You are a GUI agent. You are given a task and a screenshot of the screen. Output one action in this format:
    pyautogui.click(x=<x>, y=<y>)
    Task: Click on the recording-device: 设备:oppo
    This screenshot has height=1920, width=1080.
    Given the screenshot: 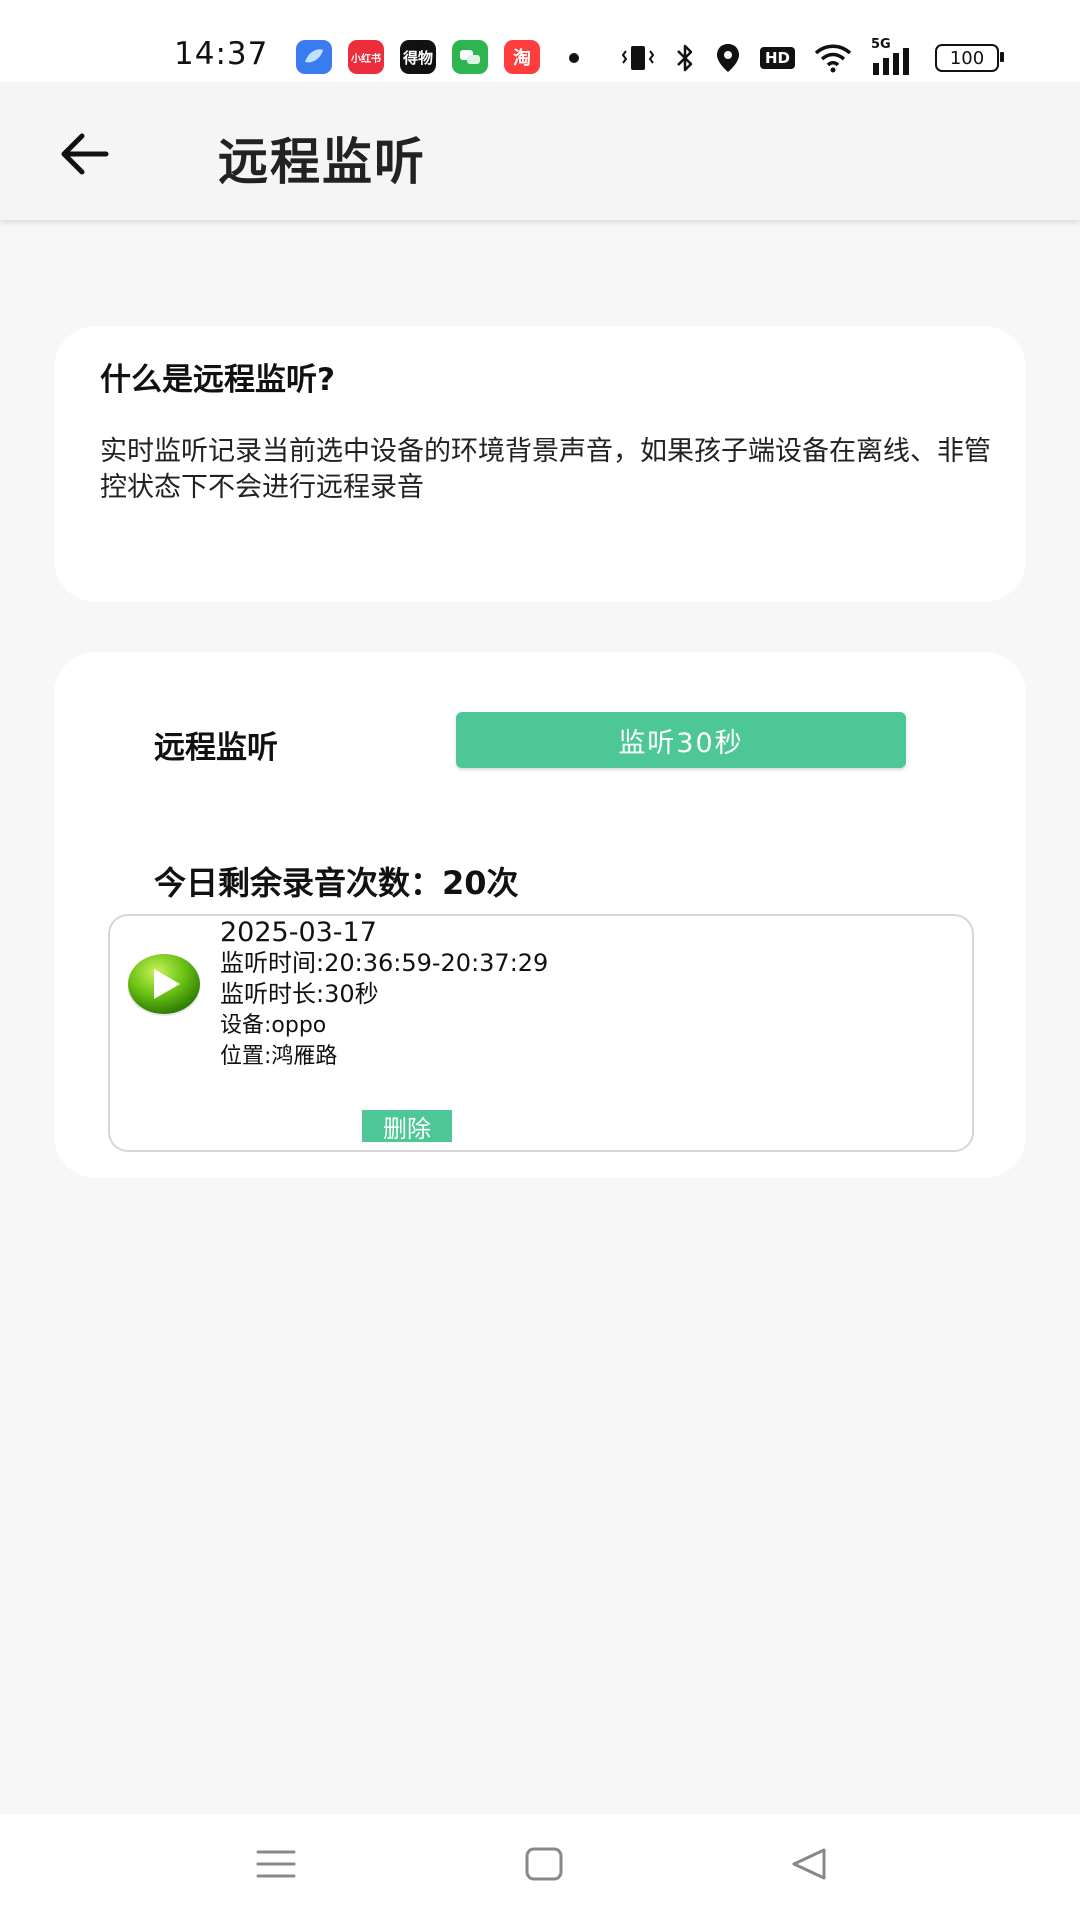 What is the action you would take?
    pyautogui.click(x=273, y=1025)
    